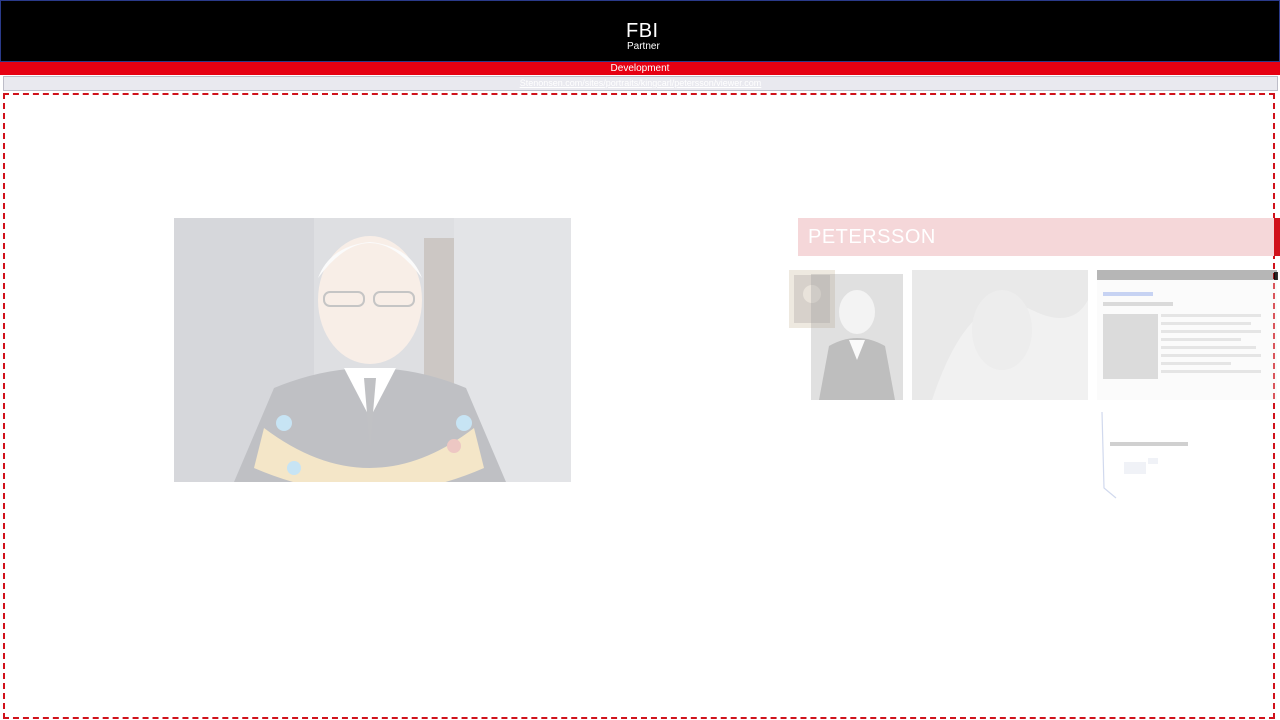 The height and width of the screenshot is (720, 1280). I want to click on banner-edge-tab, so click(1277, 237).